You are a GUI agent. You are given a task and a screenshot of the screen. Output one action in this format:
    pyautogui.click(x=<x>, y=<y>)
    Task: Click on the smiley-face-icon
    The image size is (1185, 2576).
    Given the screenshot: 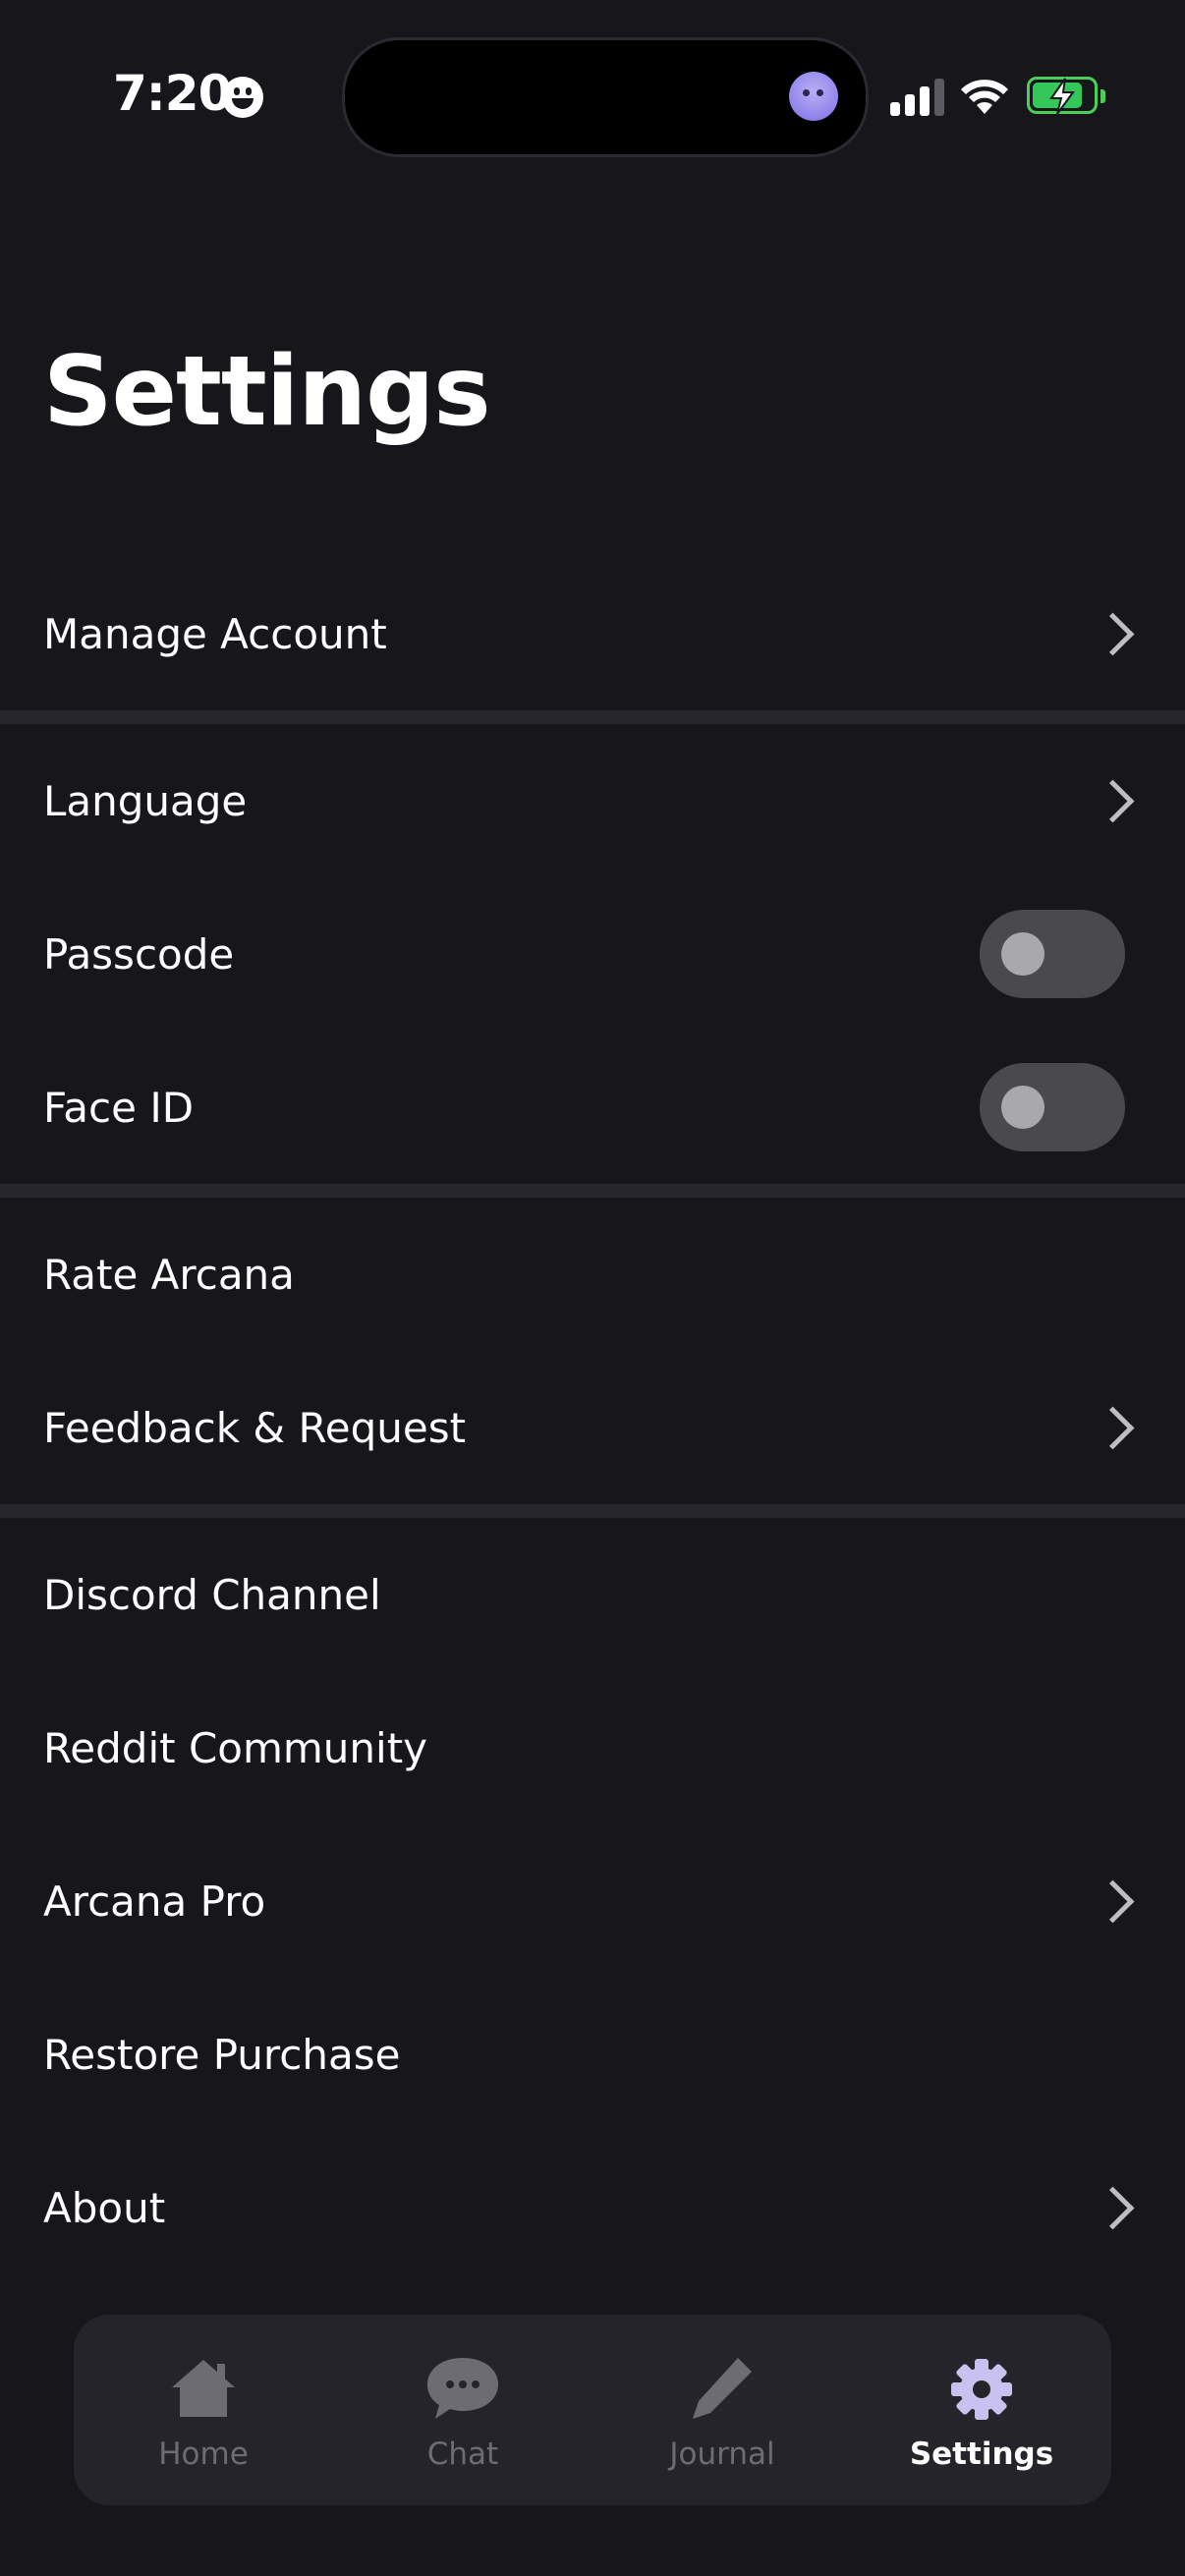 What is the action you would take?
    pyautogui.click(x=243, y=97)
    